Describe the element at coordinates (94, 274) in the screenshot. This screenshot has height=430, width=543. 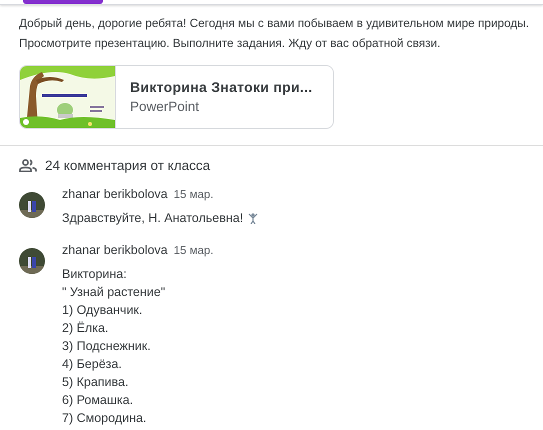
I see `comment-text: Викторина:` at that location.